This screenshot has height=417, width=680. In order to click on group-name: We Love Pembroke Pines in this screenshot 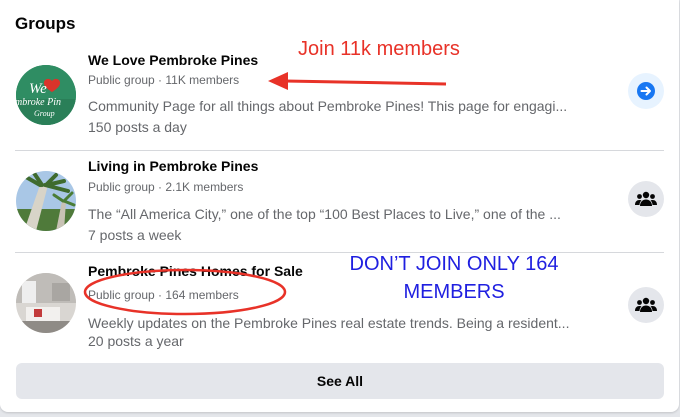, I will do `click(173, 60)`.